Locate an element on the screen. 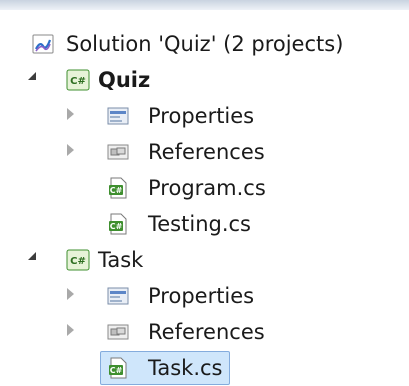 The height and width of the screenshot is (386, 409). solution-label: Solution 'Quiz' (2 projects) is located at coordinates (205, 44).